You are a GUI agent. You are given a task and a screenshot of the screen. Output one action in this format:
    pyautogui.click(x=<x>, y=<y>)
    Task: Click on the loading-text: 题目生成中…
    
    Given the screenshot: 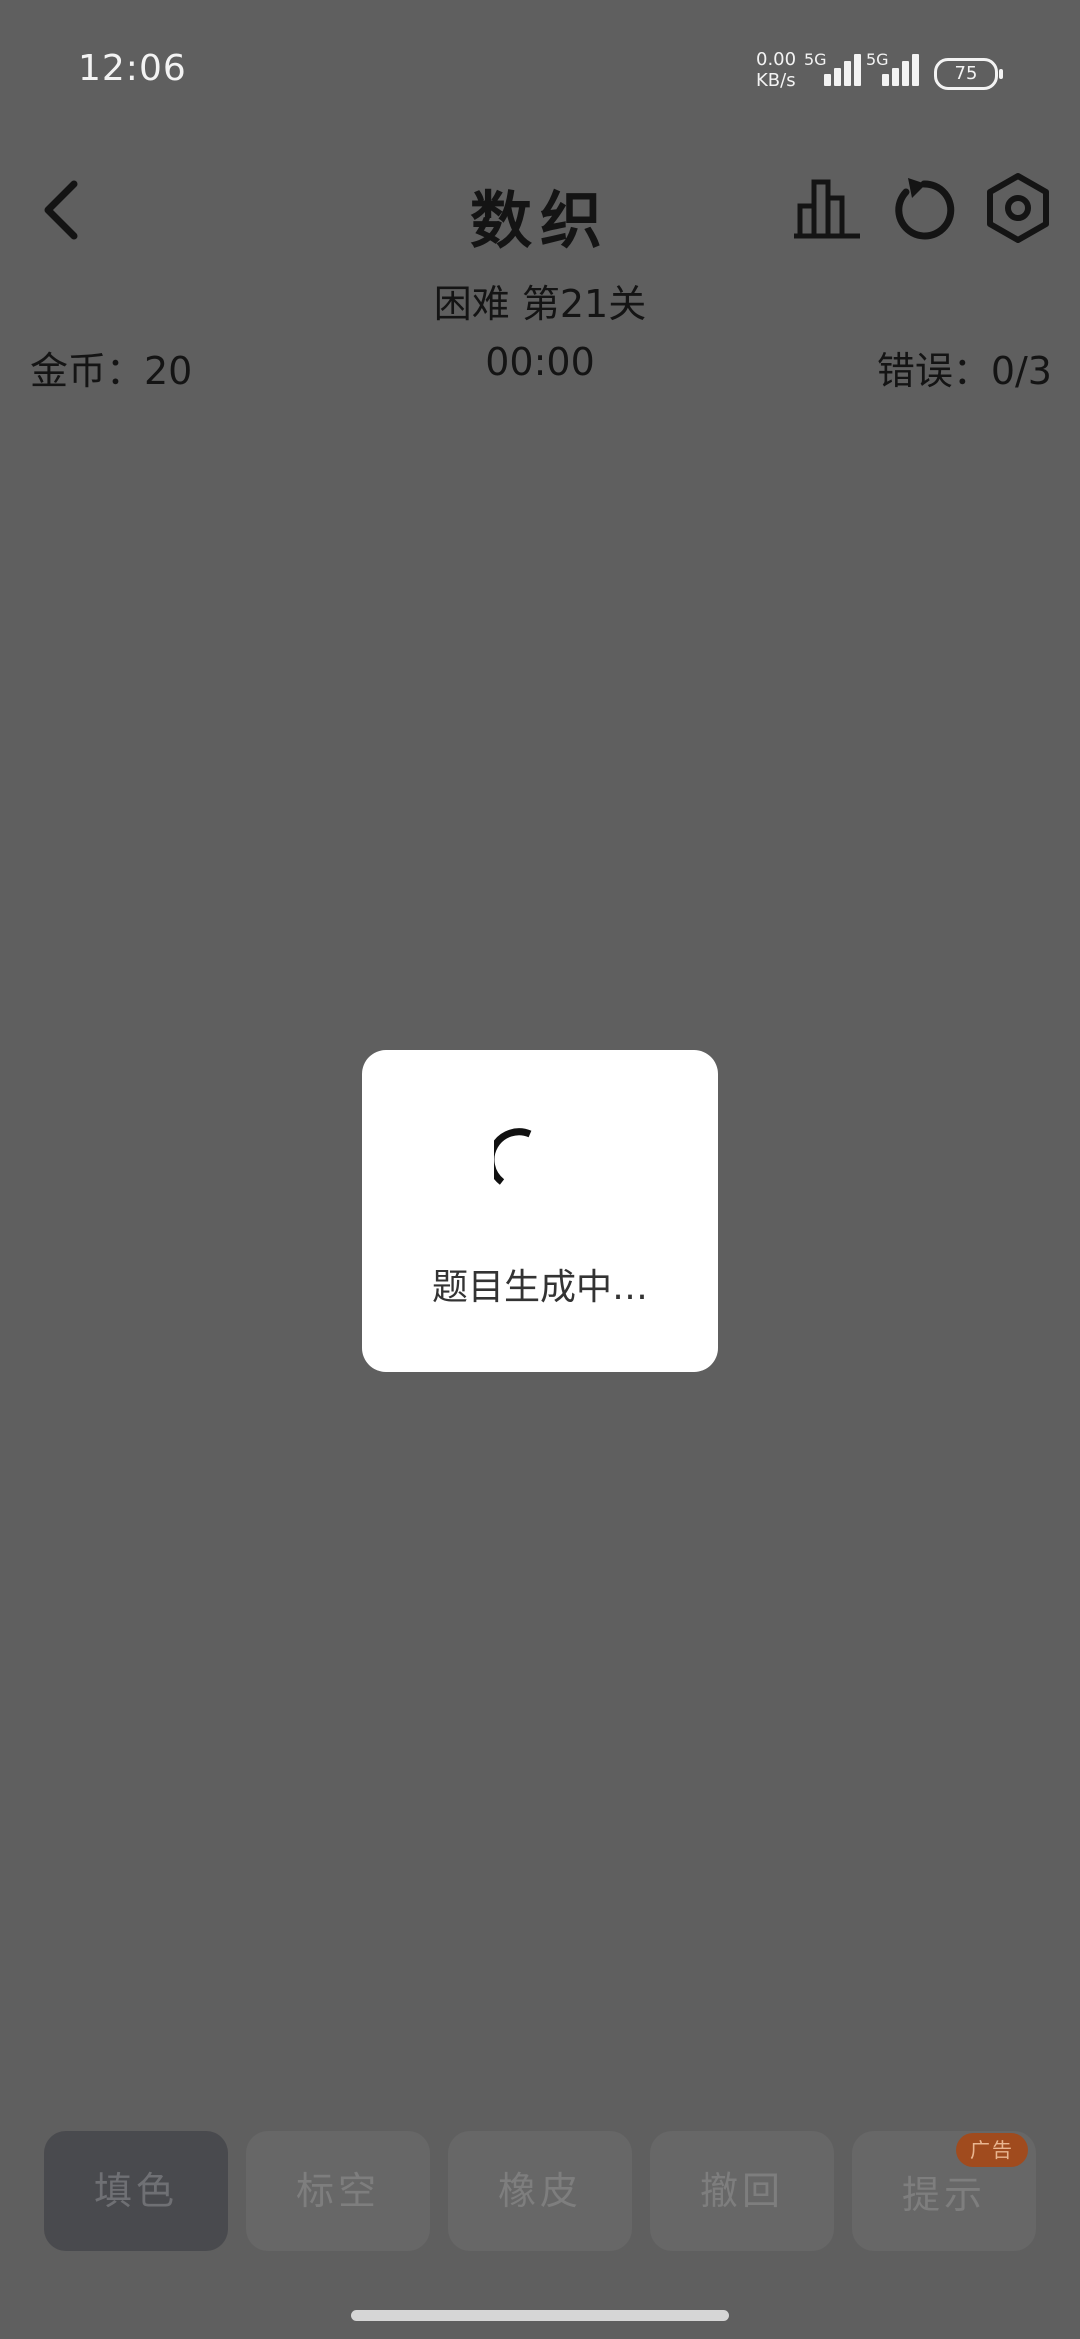 What is the action you would take?
    pyautogui.click(x=539, y=1287)
    